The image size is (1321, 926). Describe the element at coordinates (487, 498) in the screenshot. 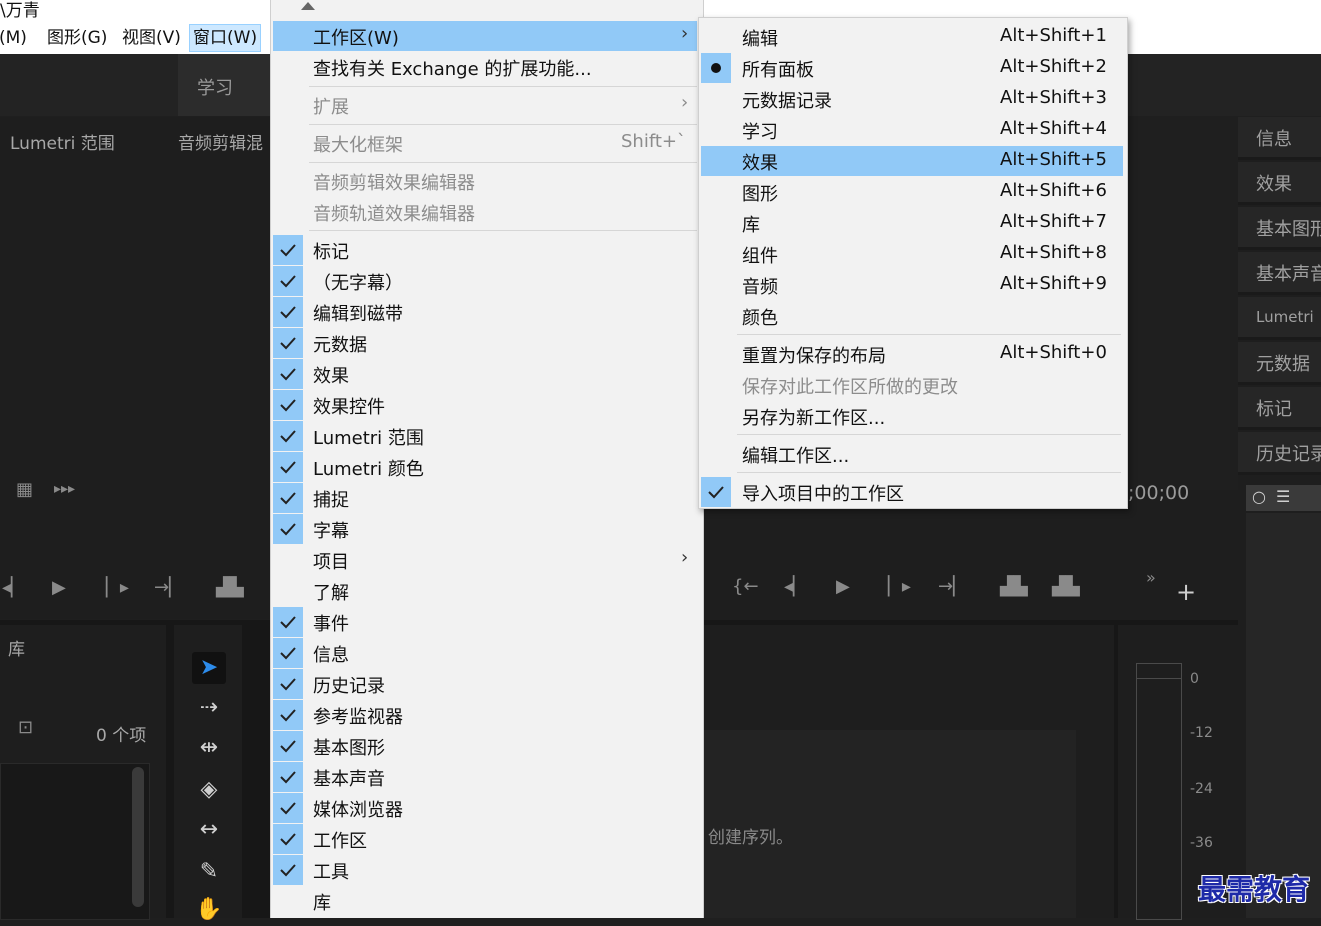

I see `window-menu-item: 捕捉` at that location.